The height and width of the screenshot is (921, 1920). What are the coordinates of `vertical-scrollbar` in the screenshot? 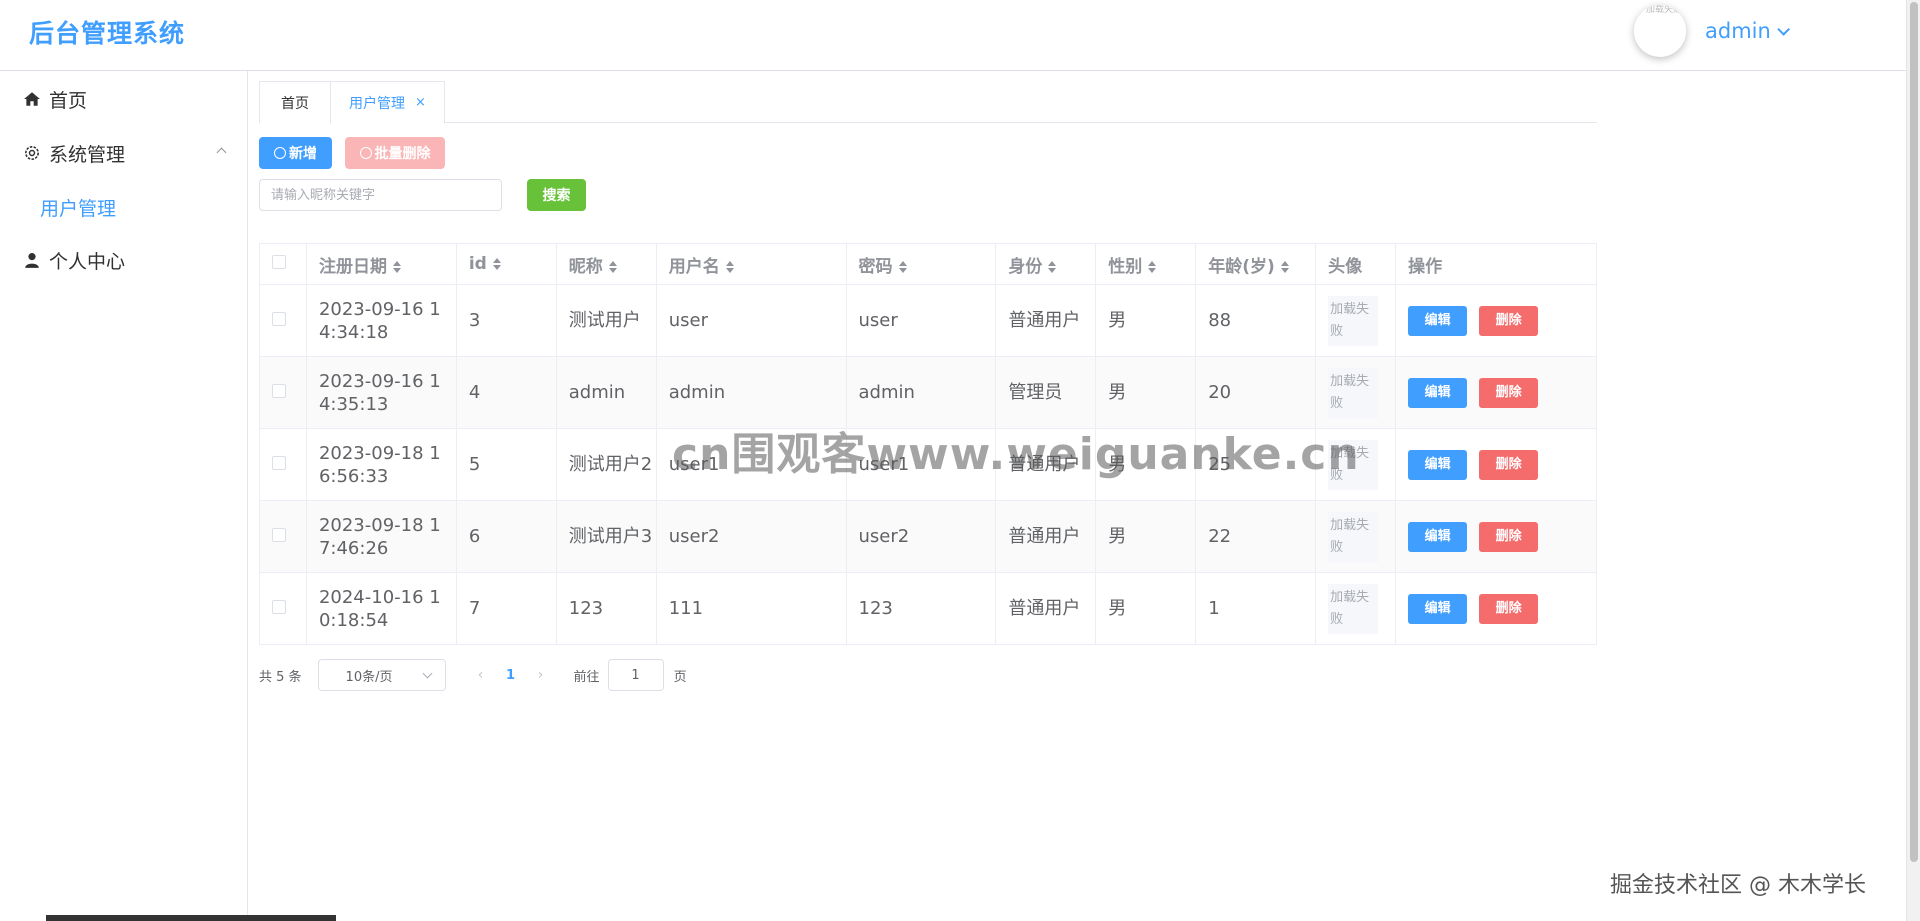 It's located at (1913, 460).